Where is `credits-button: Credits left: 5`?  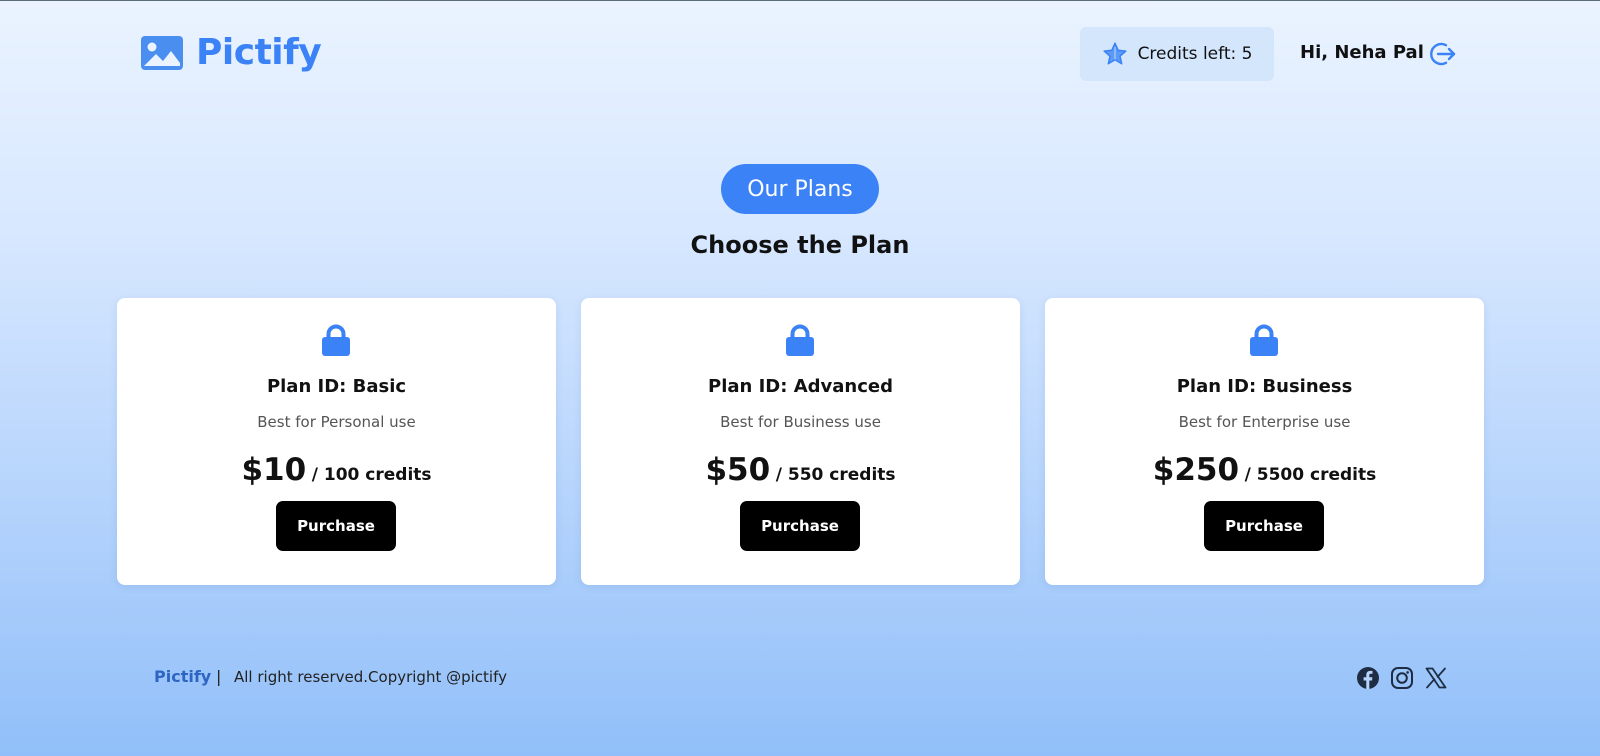
credits-button: Credits left: 5 is located at coordinates (1177, 54).